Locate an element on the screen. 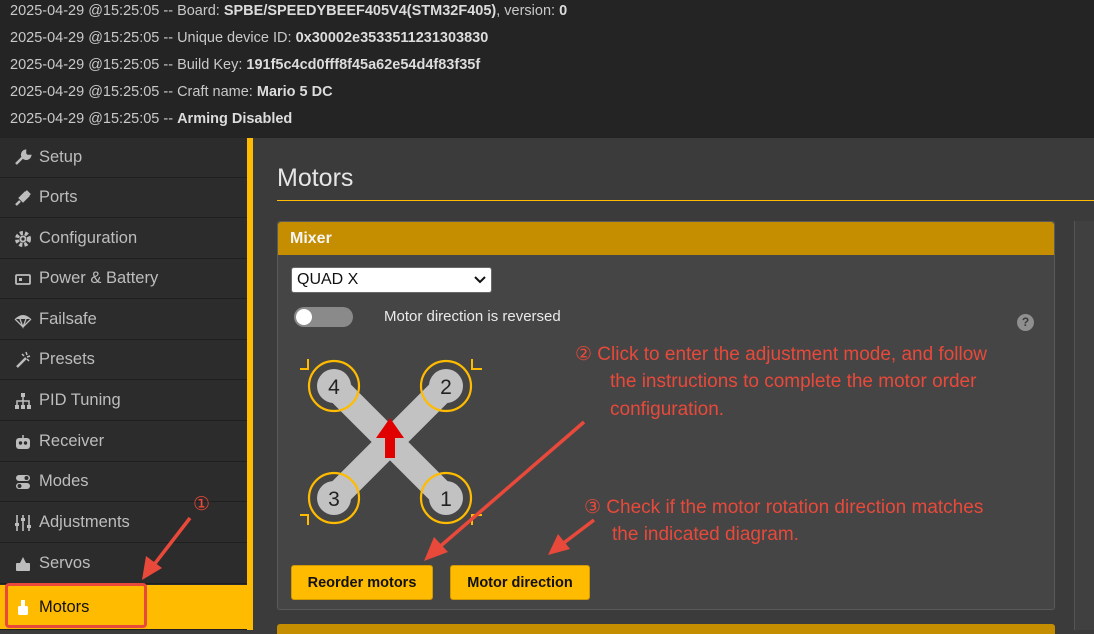  arrow-to-motors is located at coordinates (167, 548).